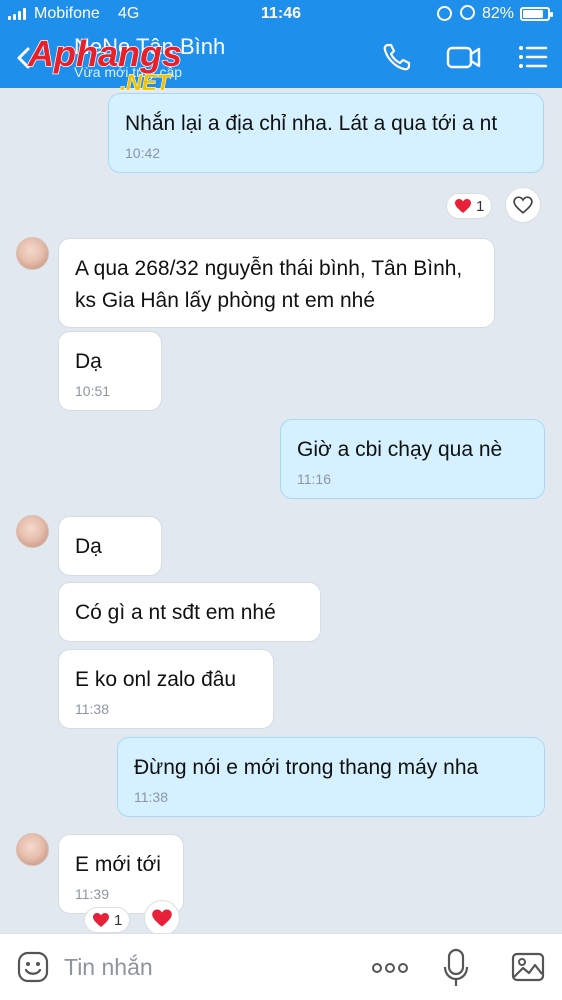 Image resolution: width=562 pixels, height=1000 pixels. I want to click on incoming-message: E ko onl zalo đâu 11:38, so click(166, 689).